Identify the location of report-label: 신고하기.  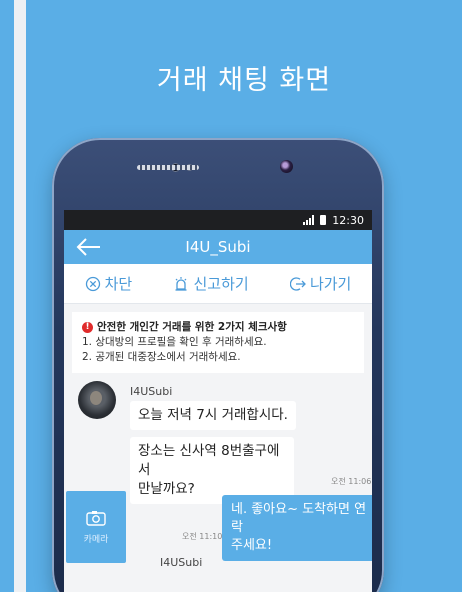
(221, 284).